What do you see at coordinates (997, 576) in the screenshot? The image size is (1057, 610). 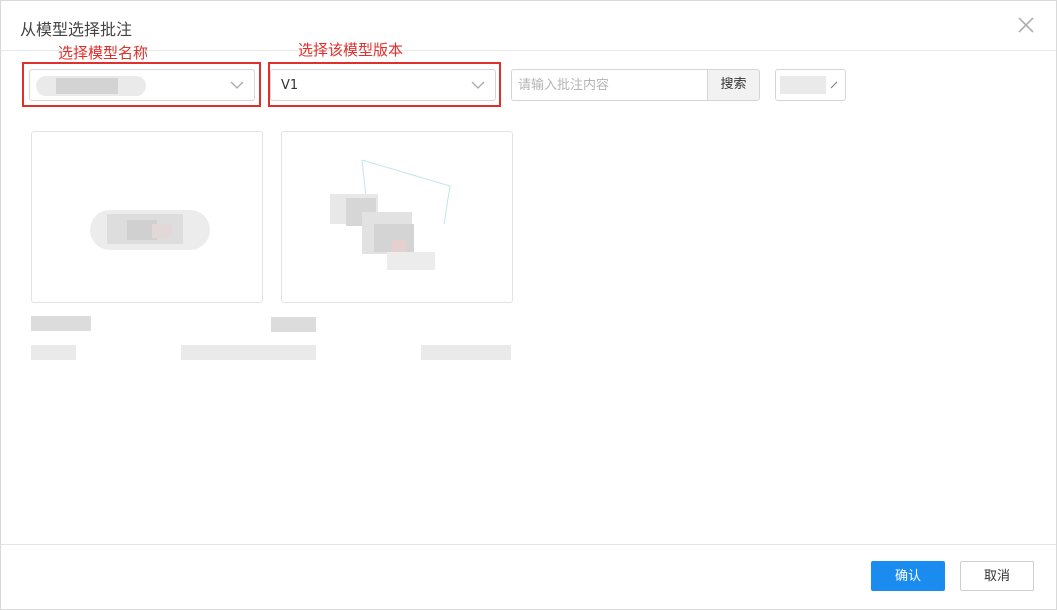 I see `cancel-button: 取消` at bounding box center [997, 576].